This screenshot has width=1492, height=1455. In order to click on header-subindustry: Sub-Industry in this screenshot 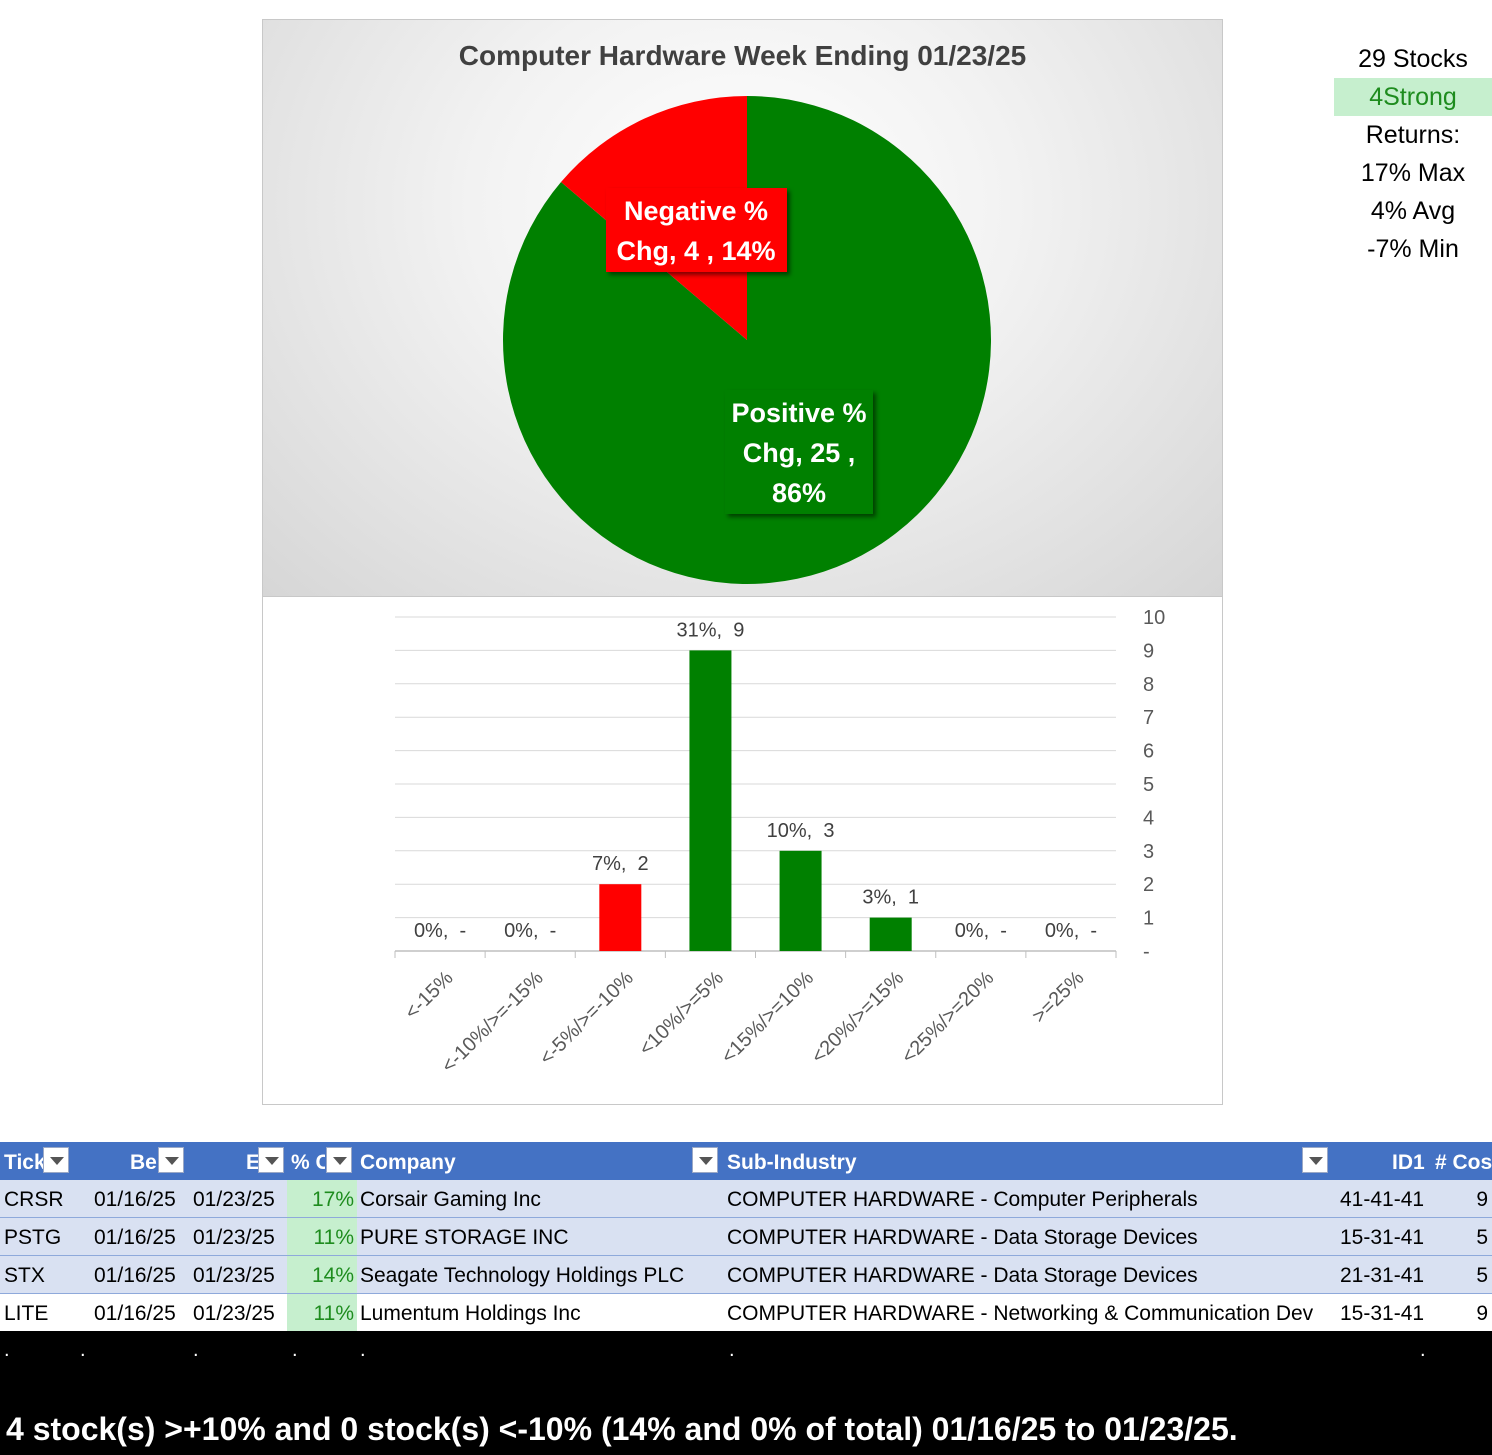, I will do `click(792, 1162)`.